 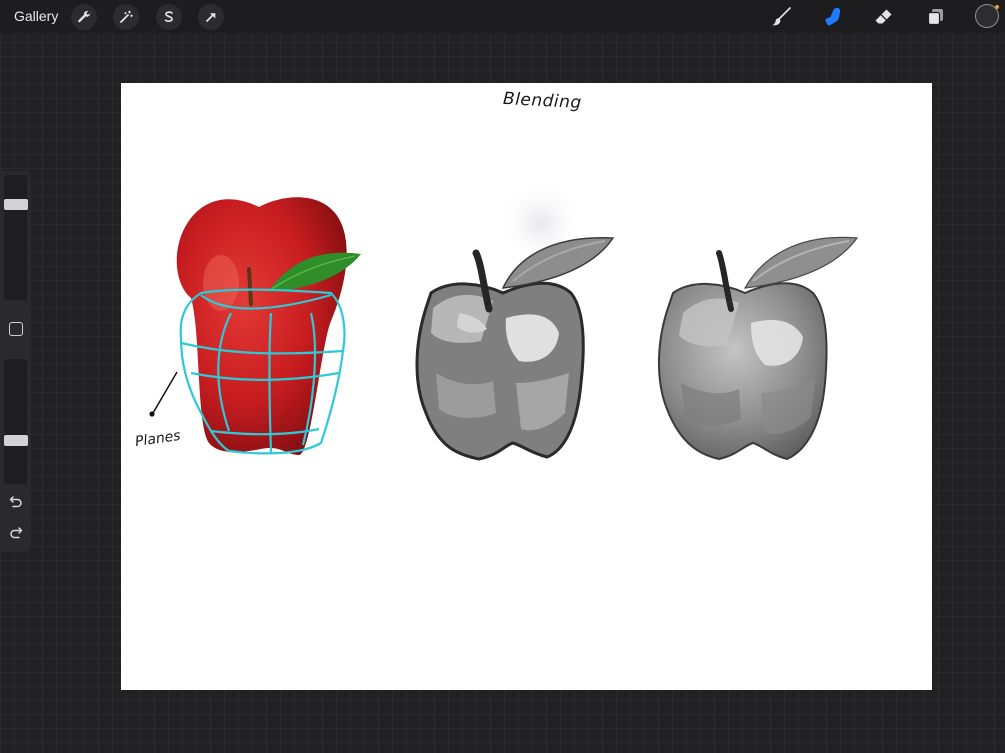 I want to click on smudge-tool, so click(x=833, y=17).